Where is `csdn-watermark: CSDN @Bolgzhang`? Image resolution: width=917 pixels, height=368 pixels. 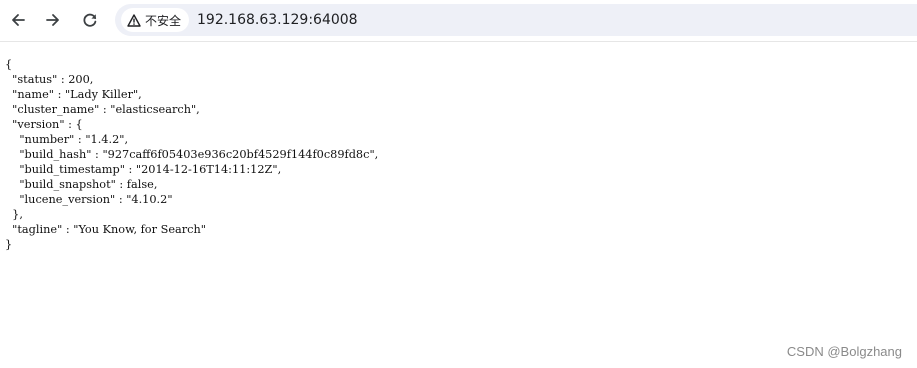 csdn-watermark: CSDN @Bolgzhang is located at coordinates (844, 351).